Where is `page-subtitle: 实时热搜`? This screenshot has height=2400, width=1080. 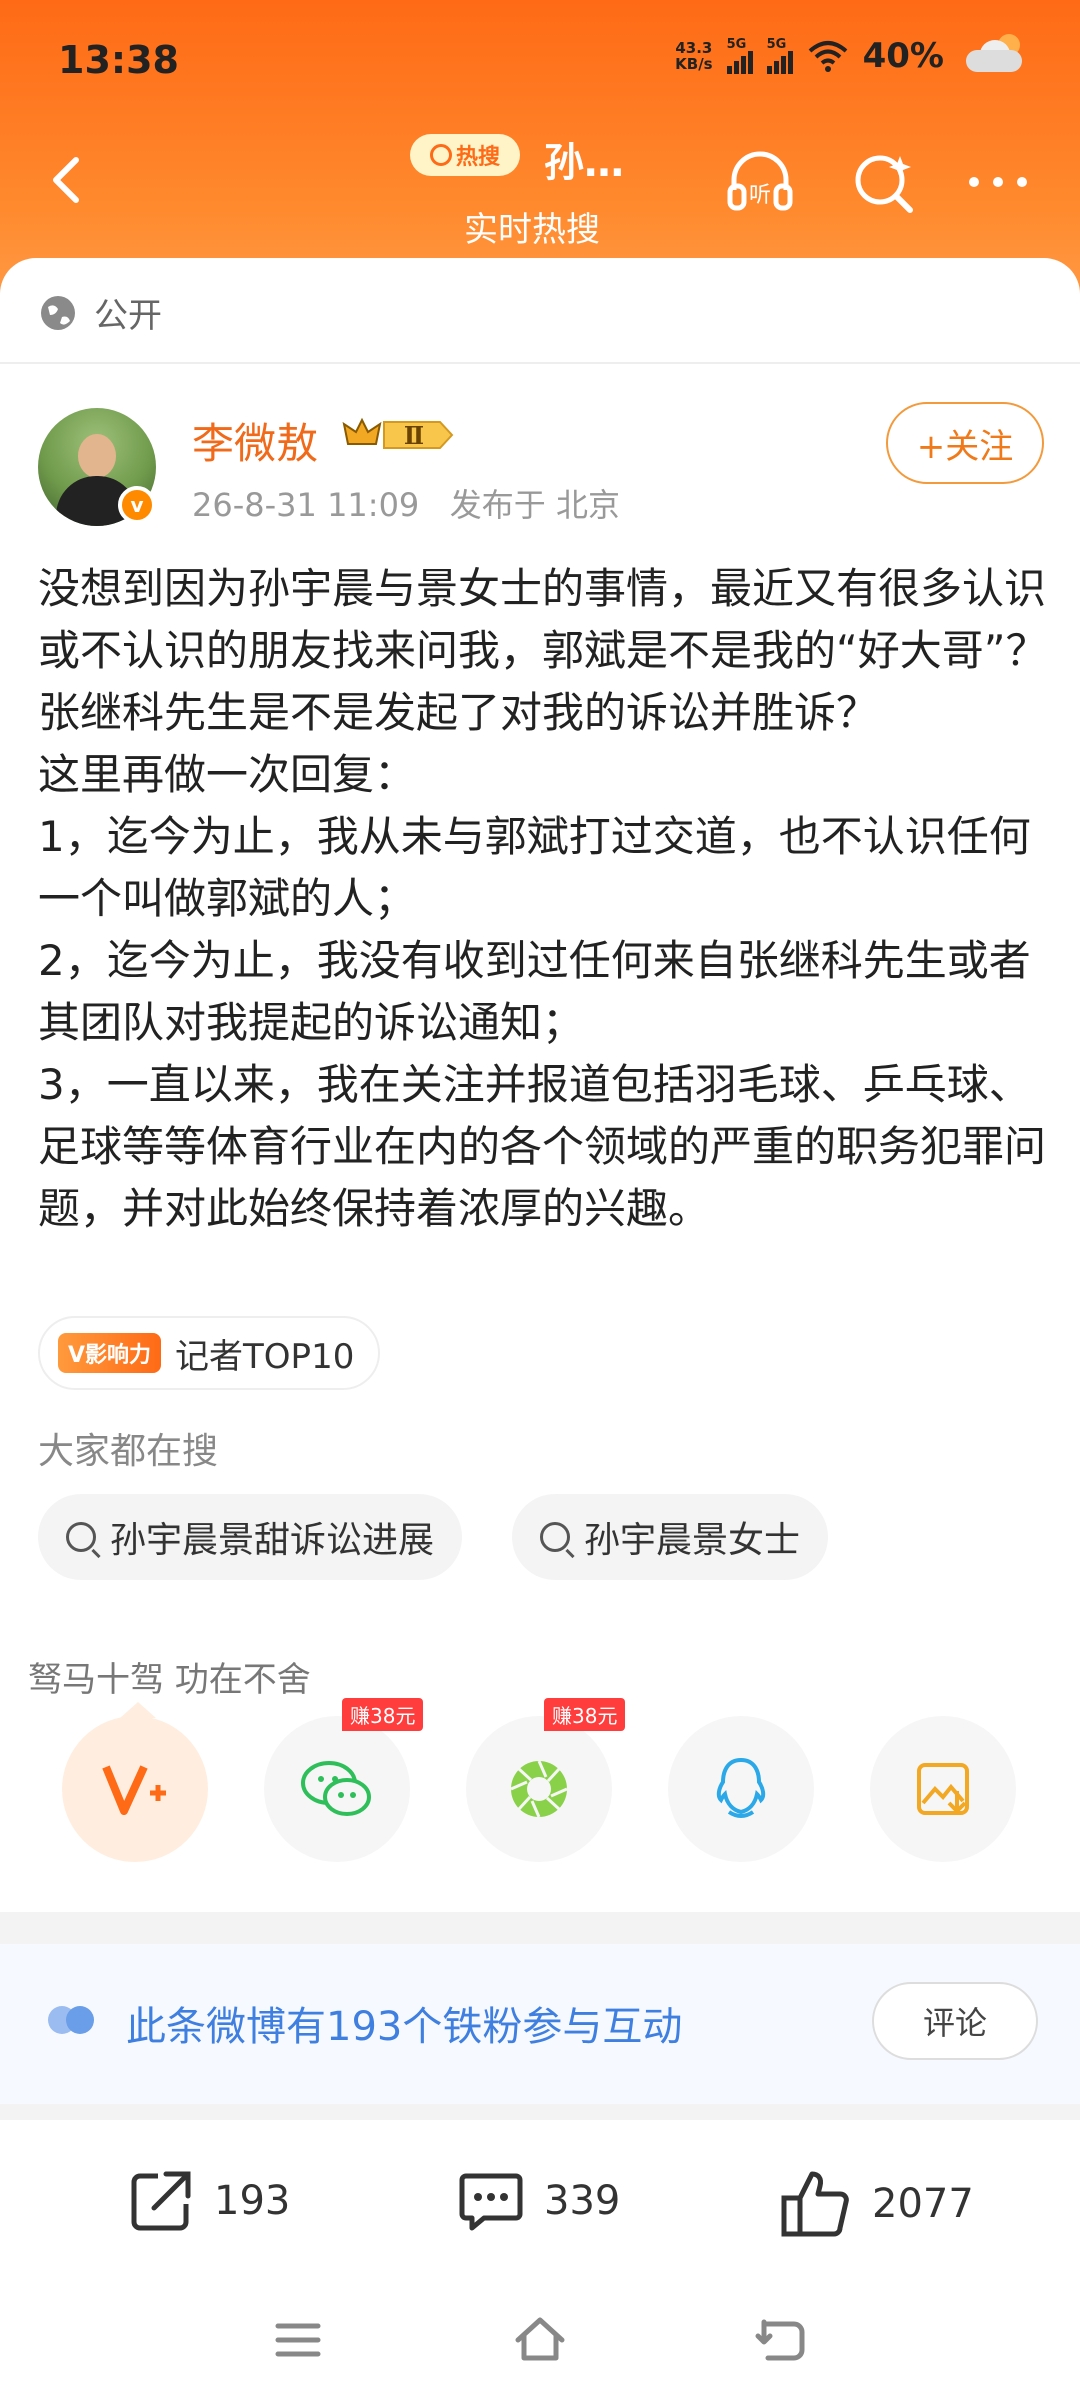 page-subtitle: 实时热搜 is located at coordinates (532, 230).